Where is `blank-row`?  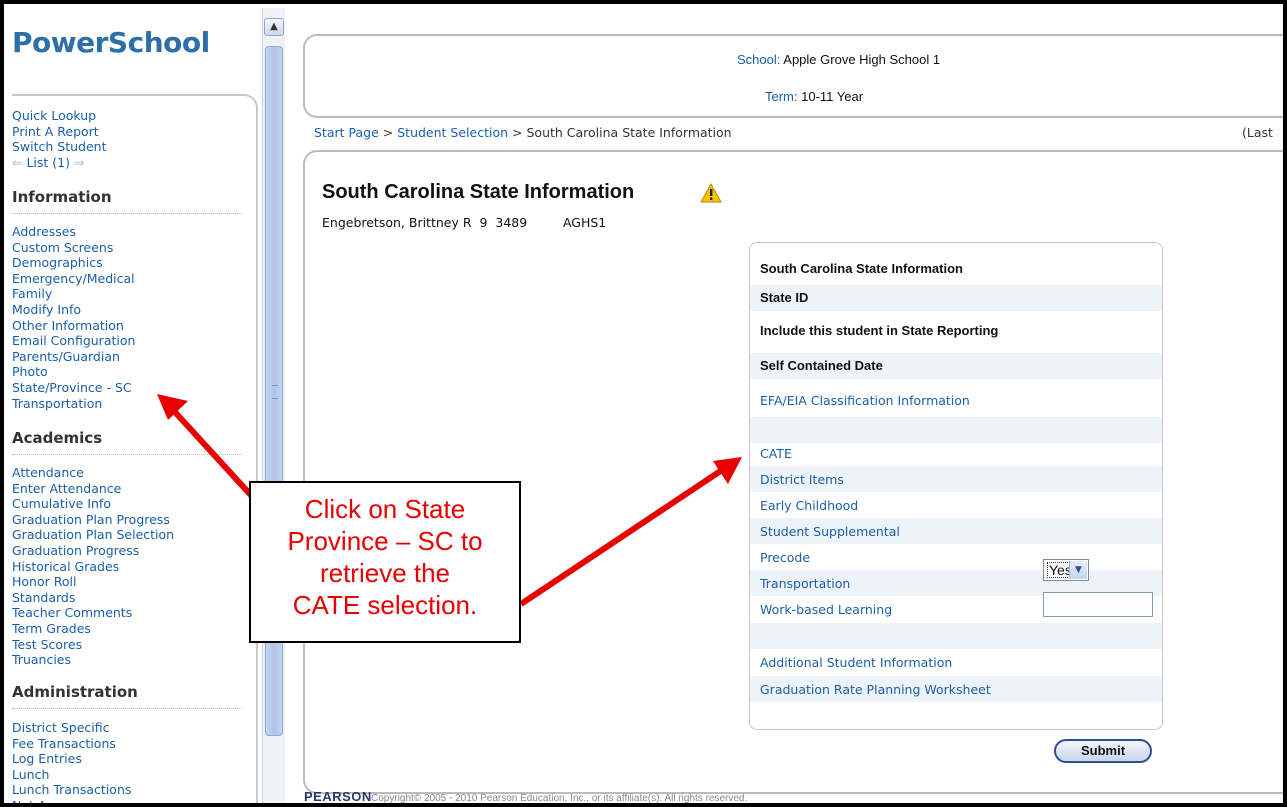 blank-row is located at coordinates (956, 636).